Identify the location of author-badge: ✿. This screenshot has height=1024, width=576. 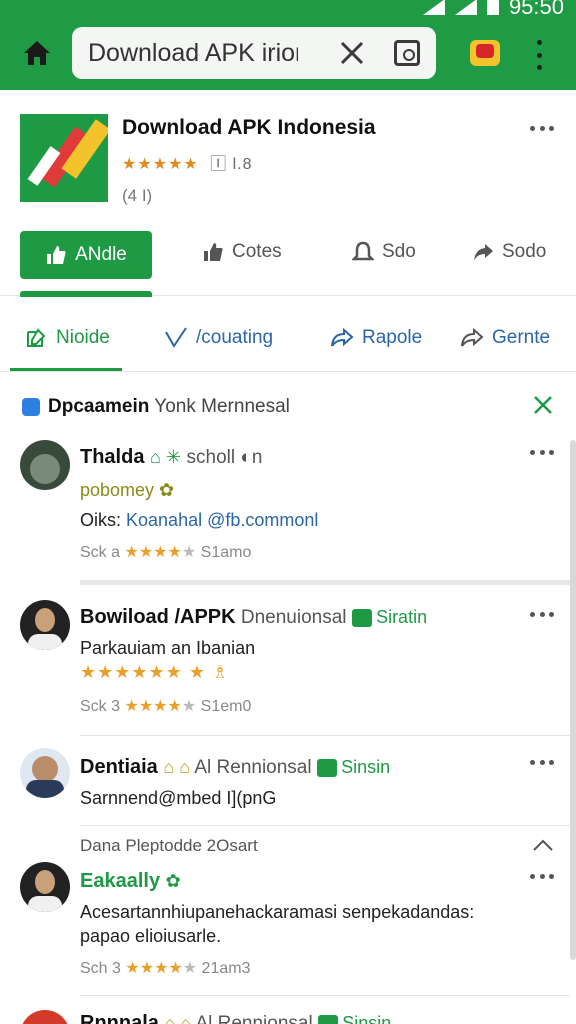
(173, 881).